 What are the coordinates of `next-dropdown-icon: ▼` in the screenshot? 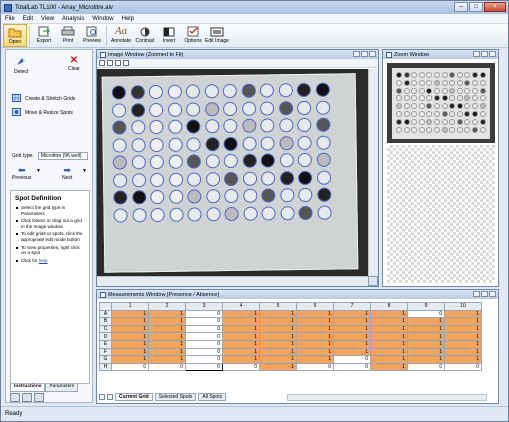 It's located at (84, 171).